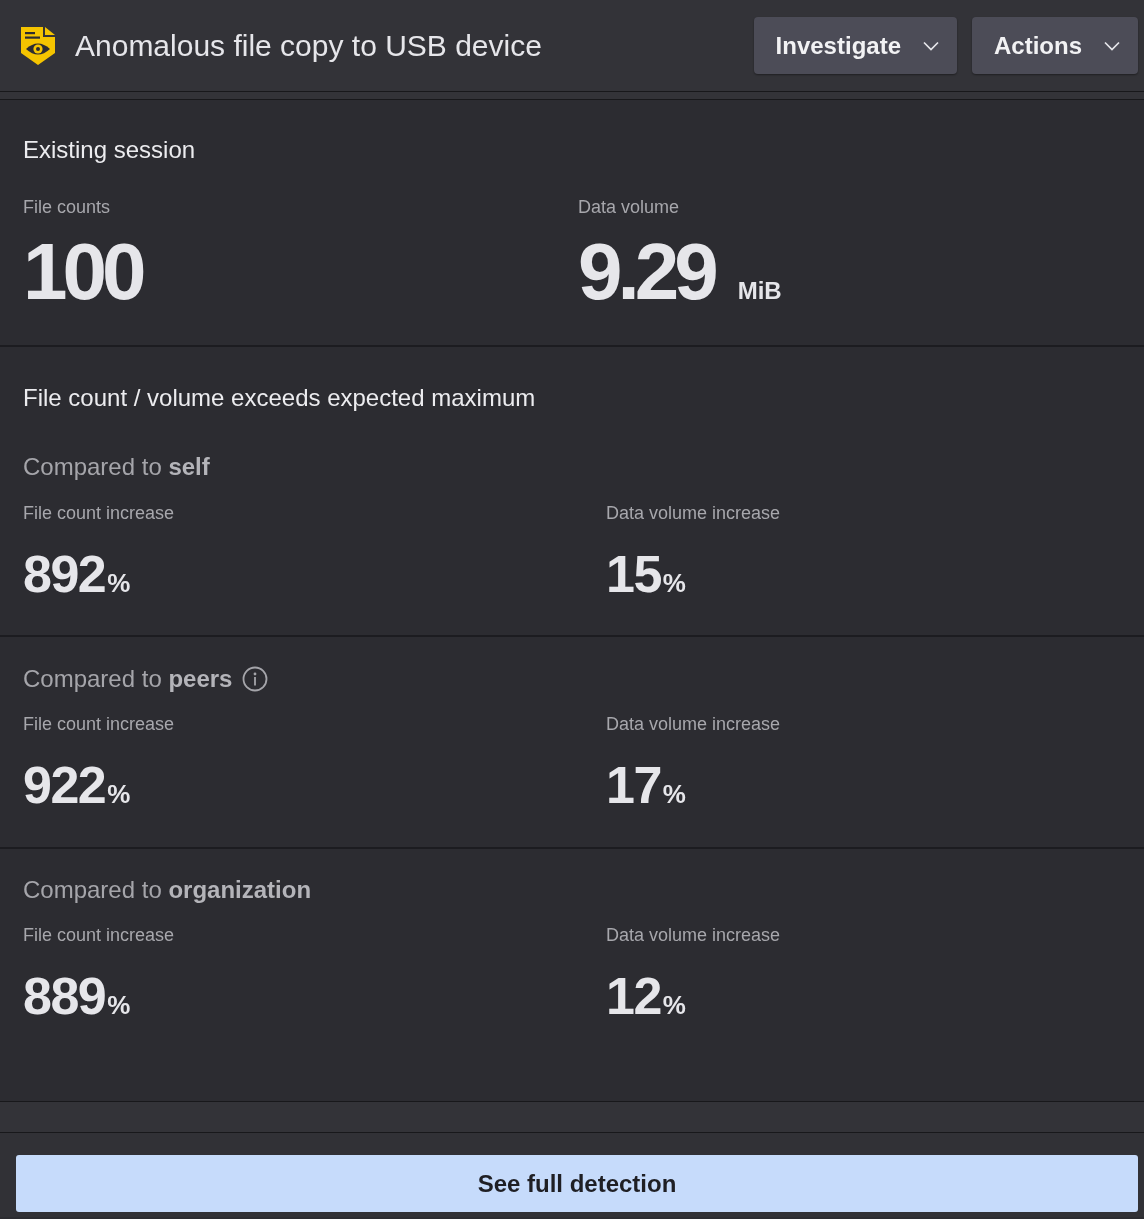 The width and height of the screenshot is (1144, 1219). Describe the element at coordinates (64, 996) in the screenshot. I see `metric-value: 889` at that location.